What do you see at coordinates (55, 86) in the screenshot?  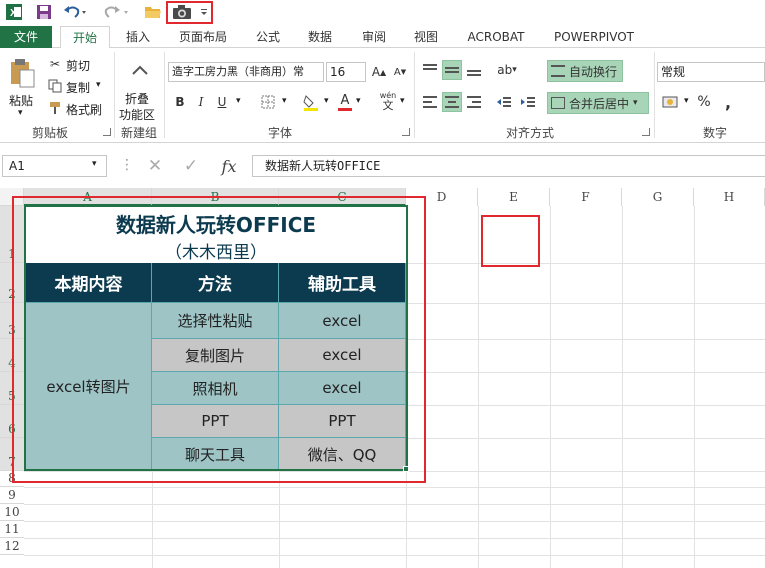 I see `copy-icon` at bounding box center [55, 86].